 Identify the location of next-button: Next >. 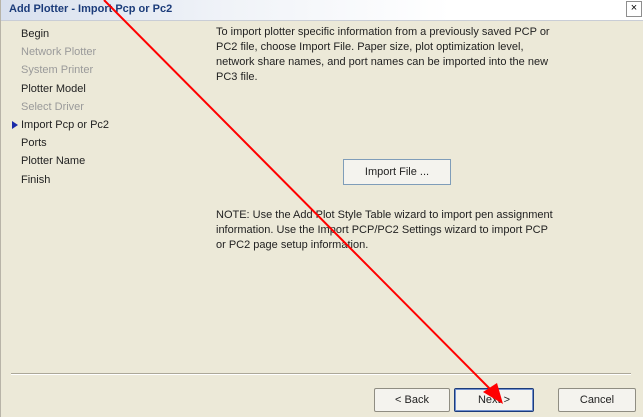
(494, 400).